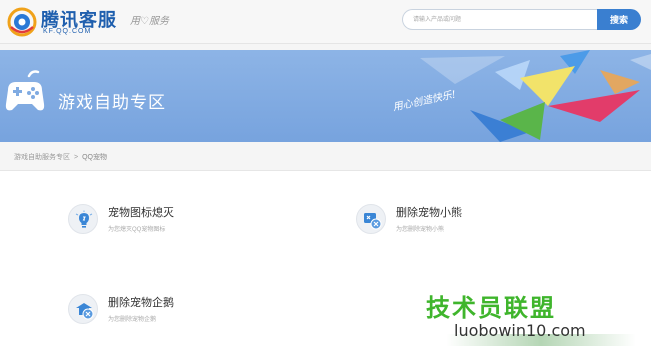 The height and width of the screenshot is (358, 651). Describe the element at coordinates (491, 308) in the screenshot. I see `watermark-title: 技术员联盟` at that location.